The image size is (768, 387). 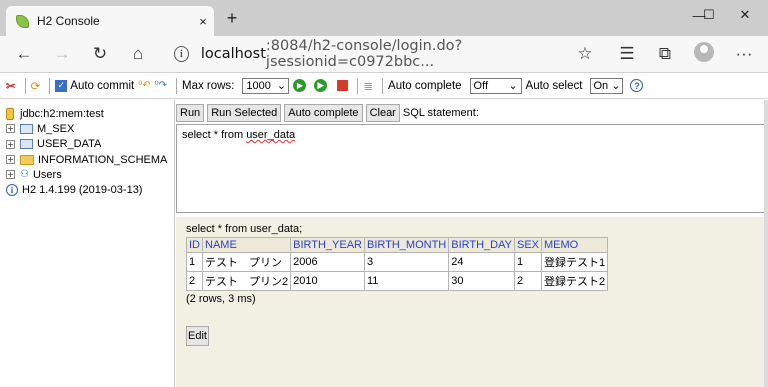 I want to click on connection-url: jdbc:h2:mem:test, so click(x=62, y=113).